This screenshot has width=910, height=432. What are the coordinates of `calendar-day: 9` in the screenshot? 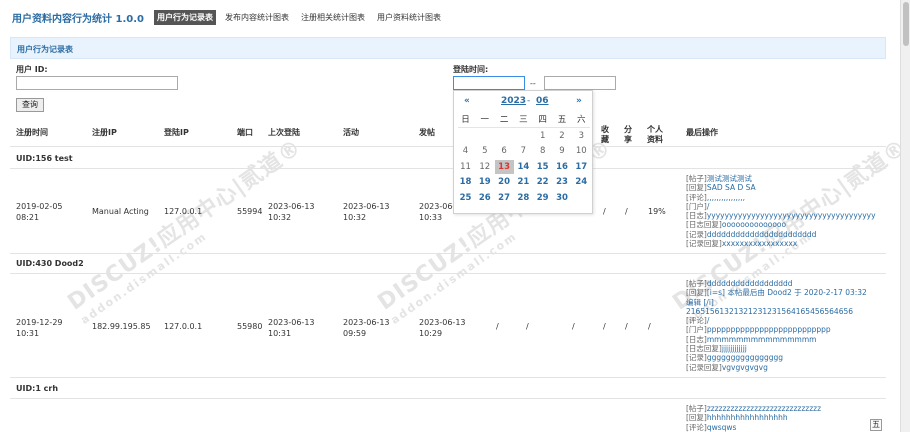 It's located at (562, 151).